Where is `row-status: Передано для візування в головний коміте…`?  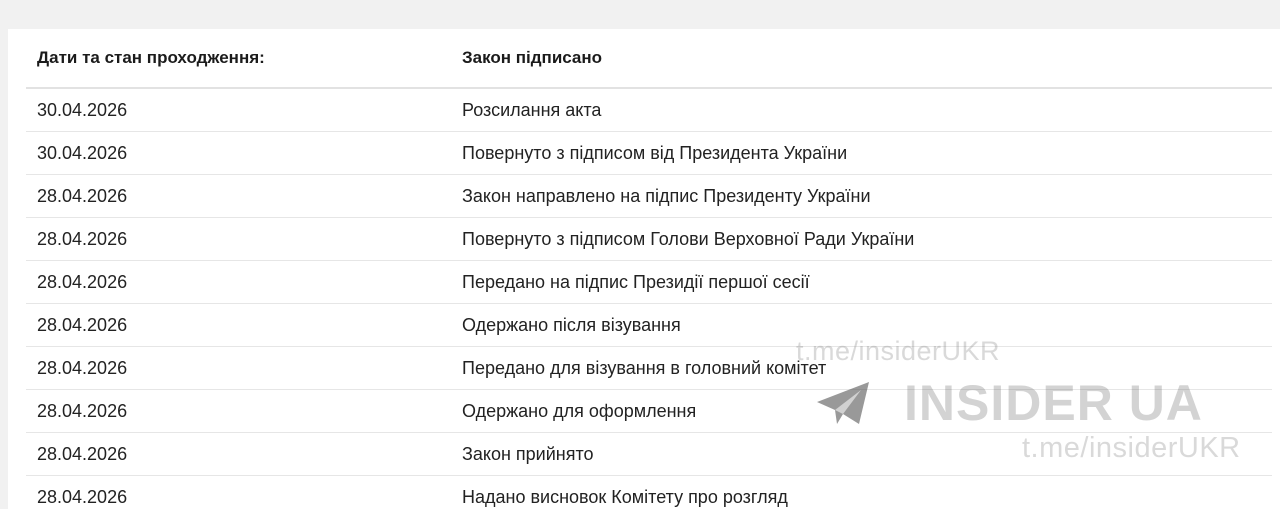
row-status: Передано для візування в головний коміте… is located at coordinates (644, 367).